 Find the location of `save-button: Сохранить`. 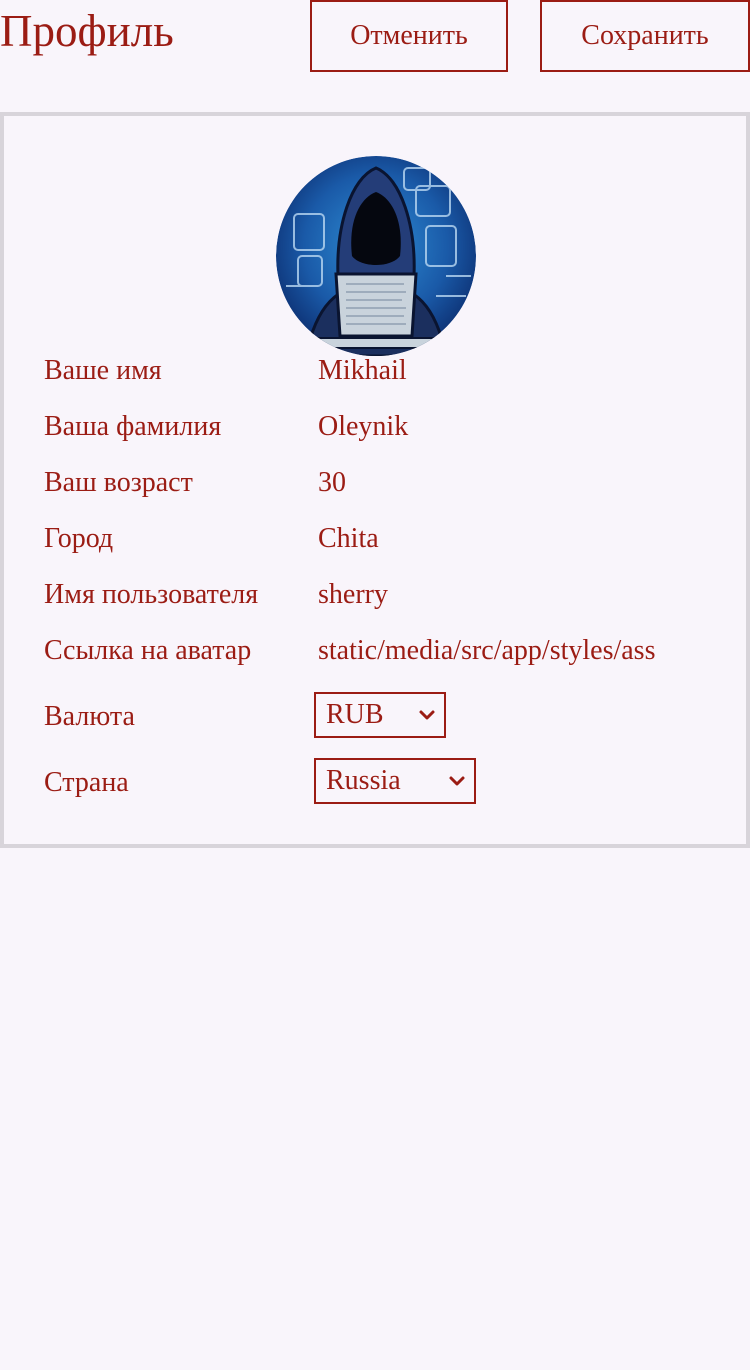

save-button: Сохранить is located at coordinates (645, 36).